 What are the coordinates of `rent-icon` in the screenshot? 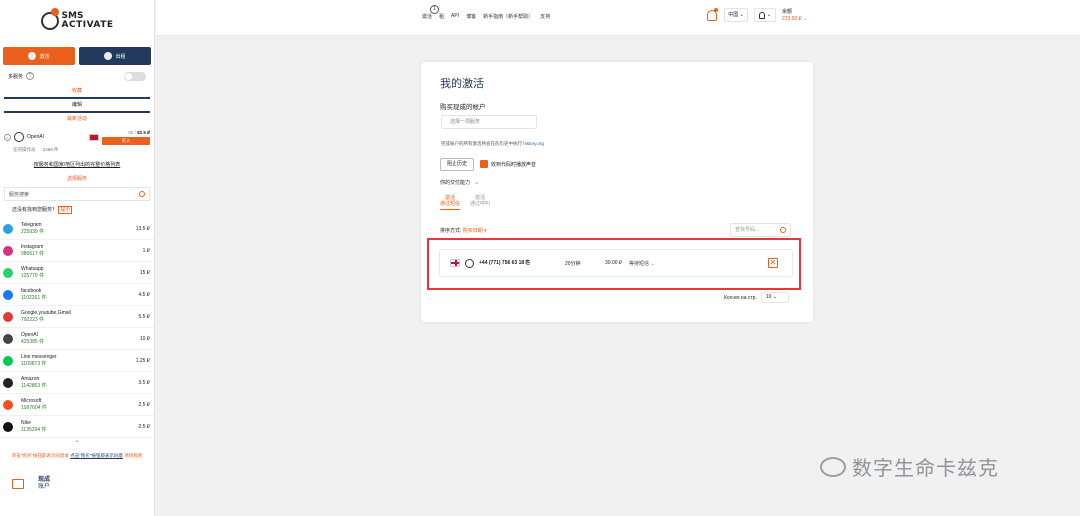 It's located at (108, 56).